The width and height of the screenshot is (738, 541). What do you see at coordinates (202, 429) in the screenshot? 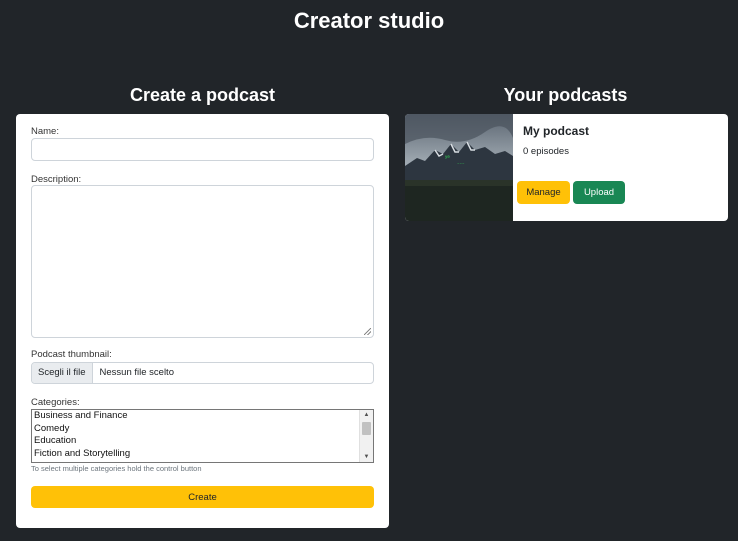
I see `category-option: Comedy` at bounding box center [202, 429].